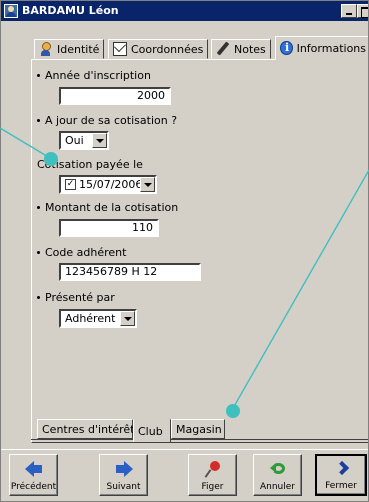 This screenshot has width=369, height=502. Describe the element at coordinates (277, 487) in the screenshot. I see `annuler-label: Annuler` at that location.